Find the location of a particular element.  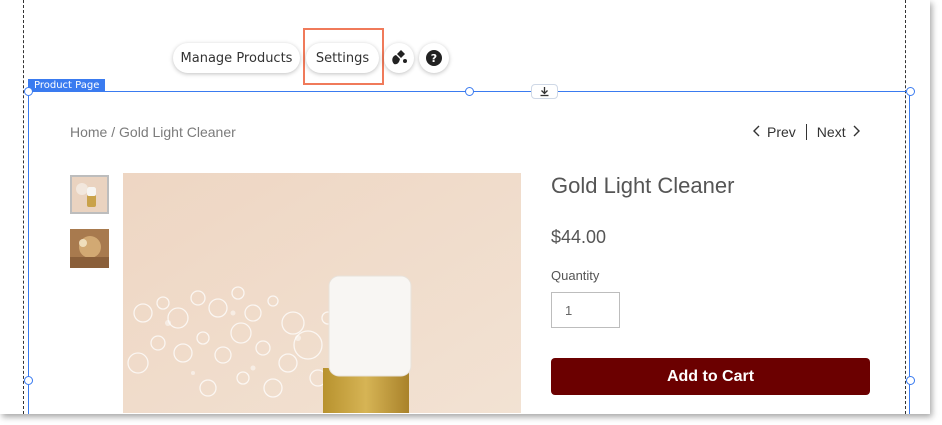

download-arrow-icon is located at coordinates (544, 92).